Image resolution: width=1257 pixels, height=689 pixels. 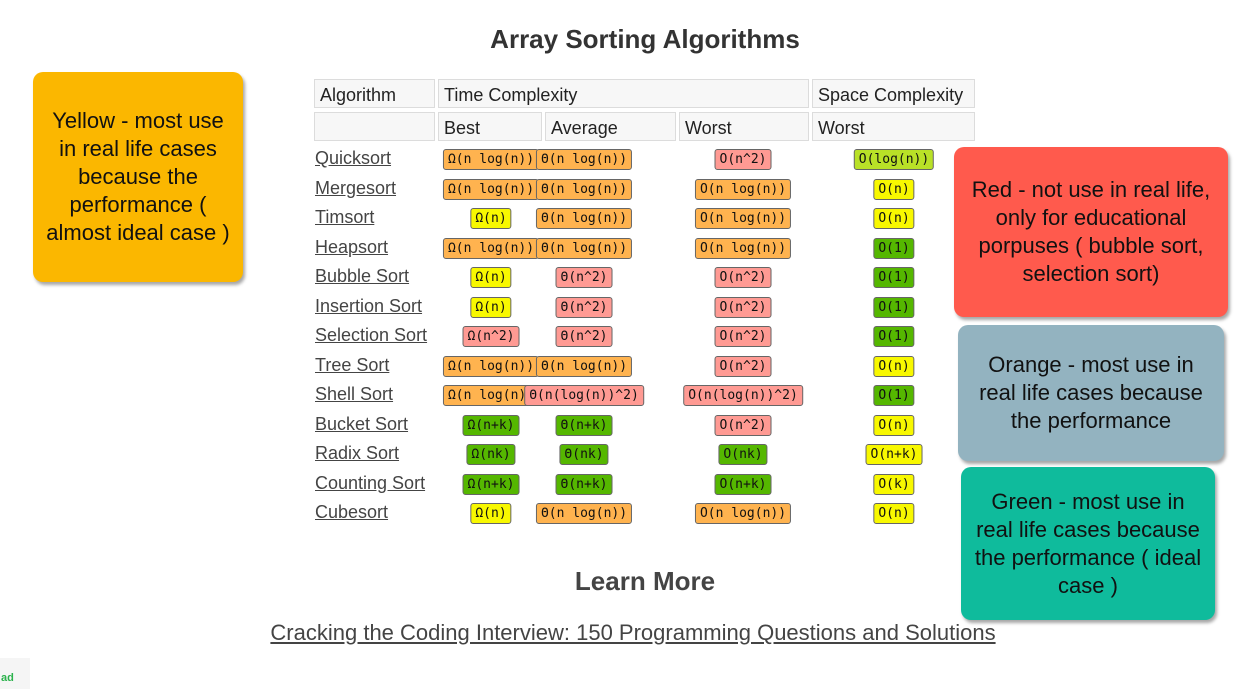 What do you see at coordinates (584, 454) in the screenshot?
I see `complexity-badge-average: Θ(nk)` at bounding box center [584, 454].